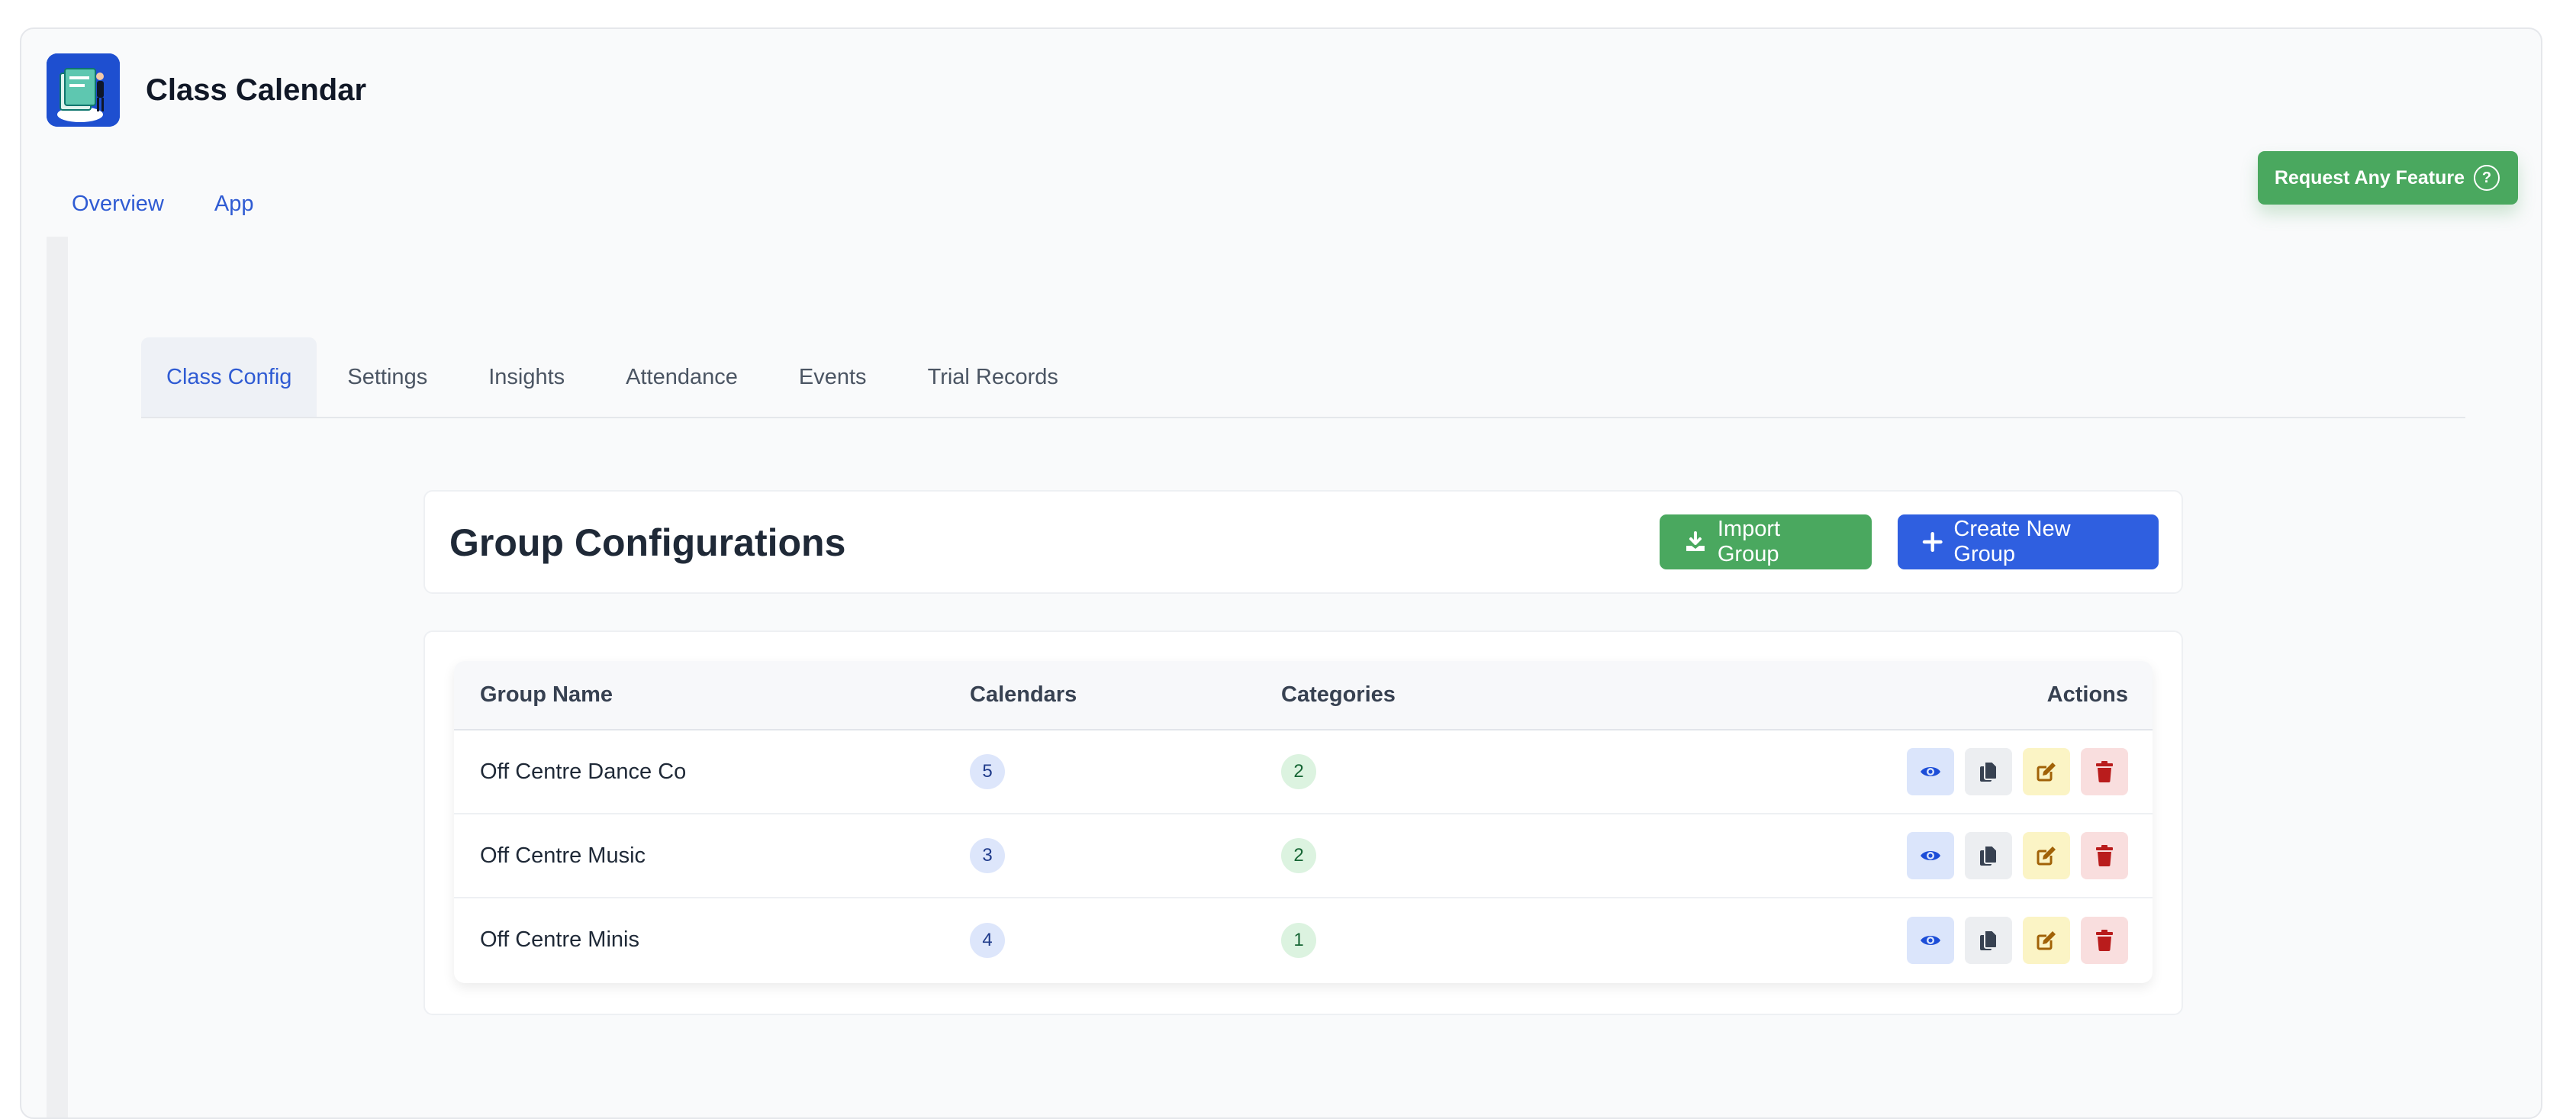  I want to click on tab-overview: Overview, so click(118, 216).